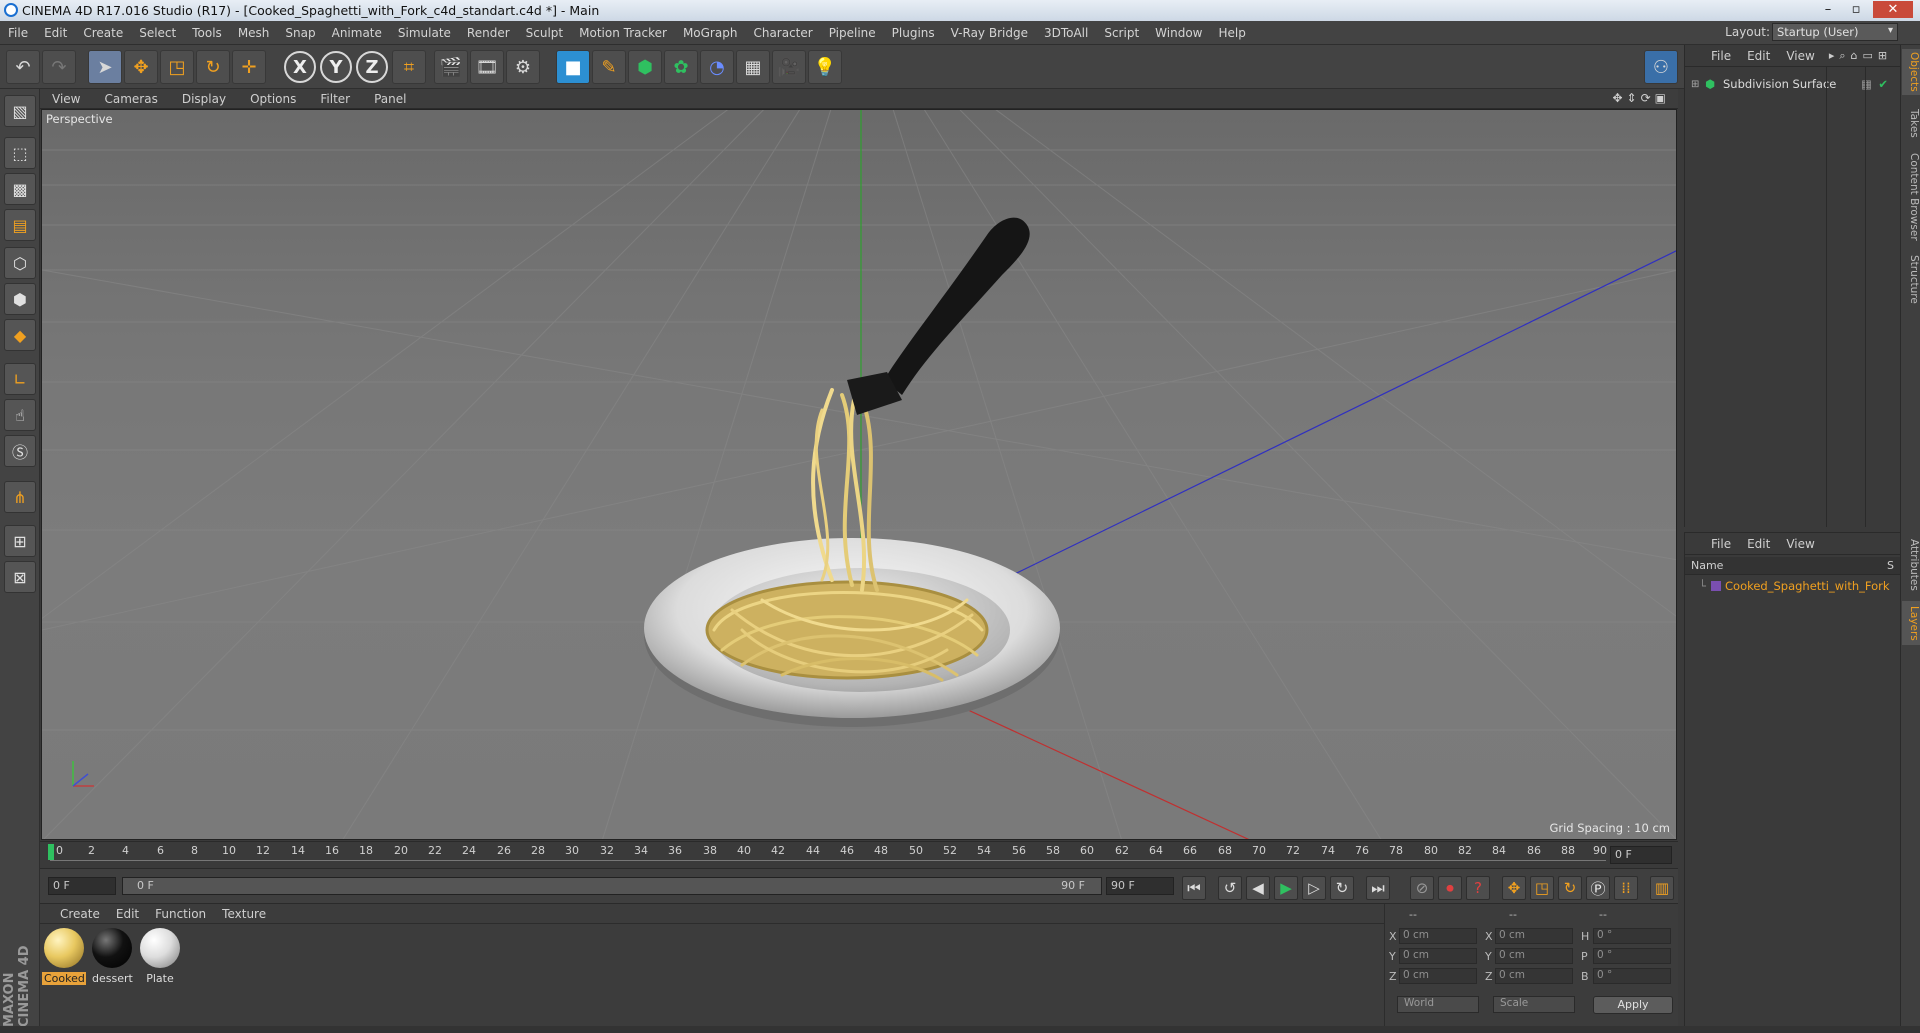  I want to click on magnet-icon: ⋔, so click(20, 497).